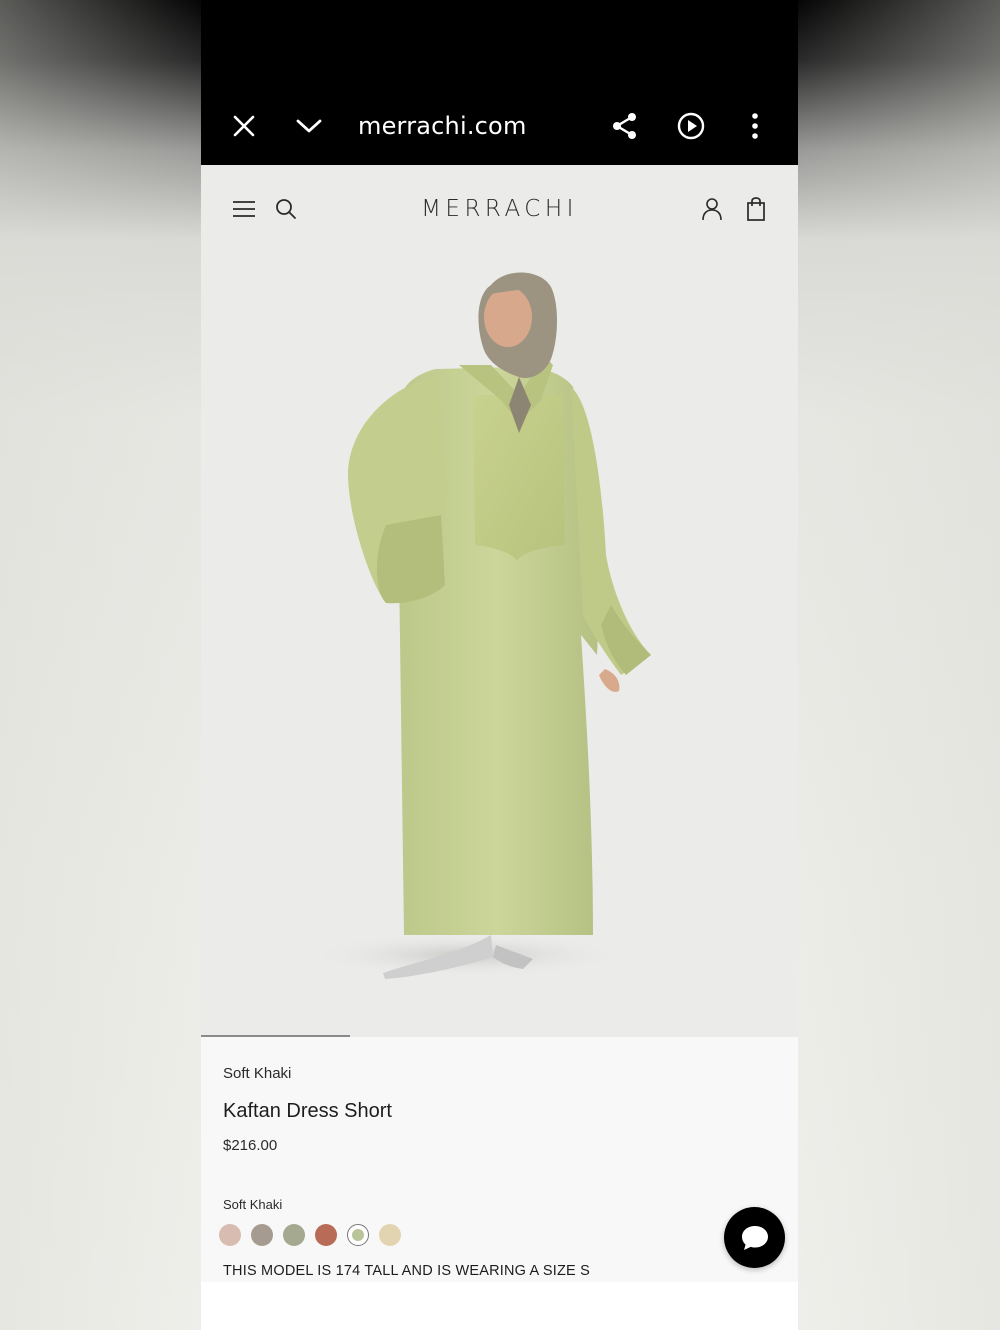  Describe the element at coordinates (230, 1235) in the screenshot. I see `swatch-blush` at that location.